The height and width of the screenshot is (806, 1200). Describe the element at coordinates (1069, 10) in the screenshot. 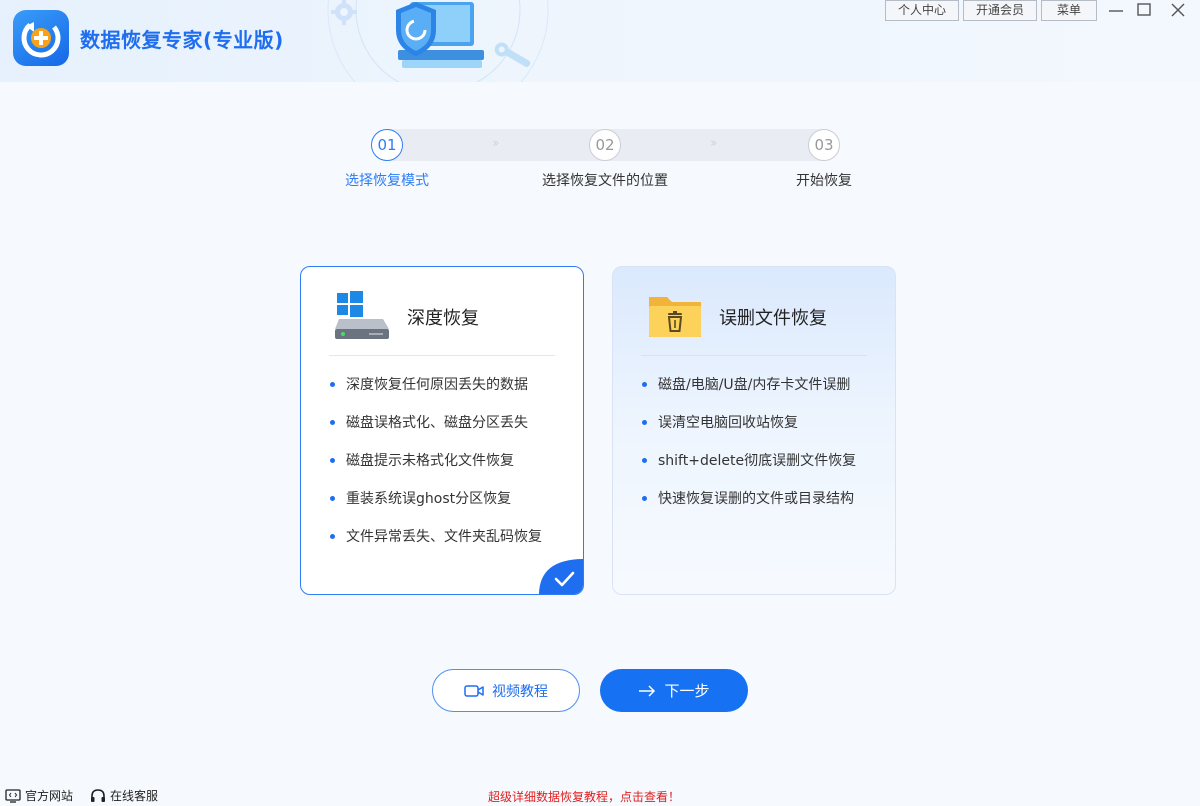

I see `menu-button: 菜单` at that location.